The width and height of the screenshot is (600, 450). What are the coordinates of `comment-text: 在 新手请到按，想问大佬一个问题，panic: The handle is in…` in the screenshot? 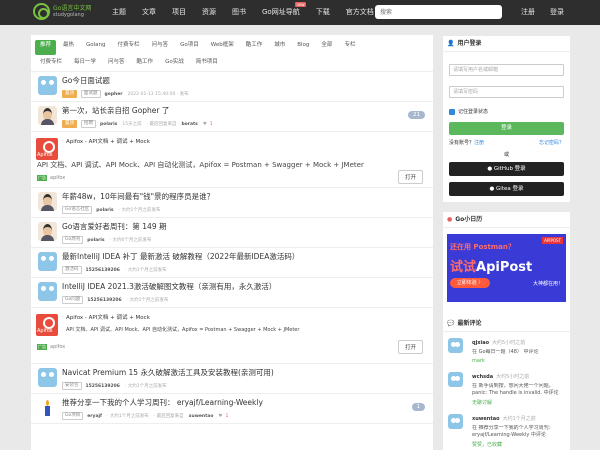 It's located at (519, 390).